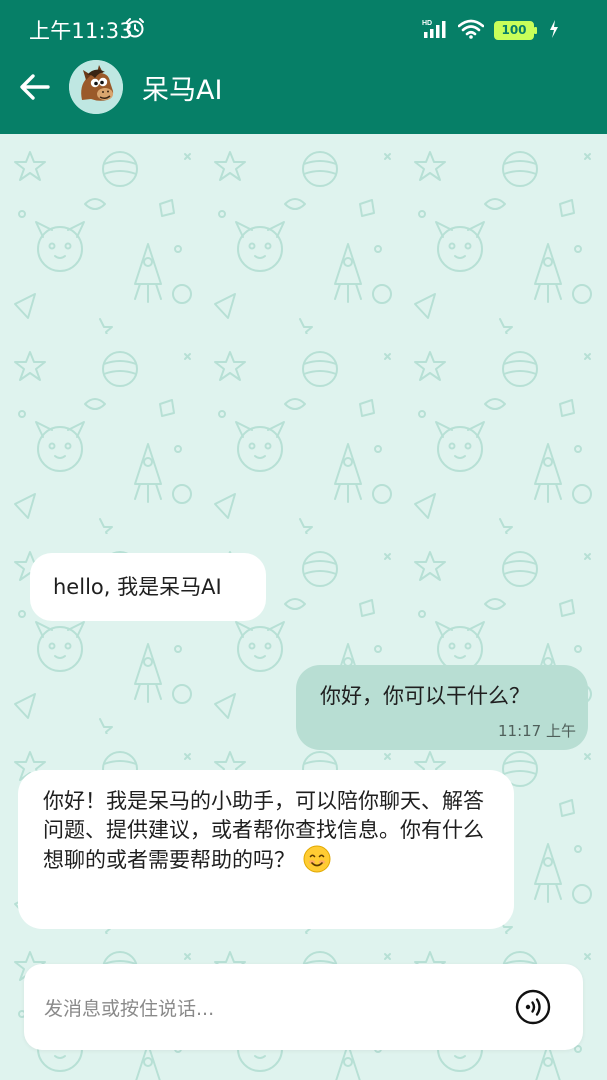  What do you see at coordinates (317, 859) in the screenshot?
I see `smiling-face-emoji-icon` at bounding box center [317, 859].